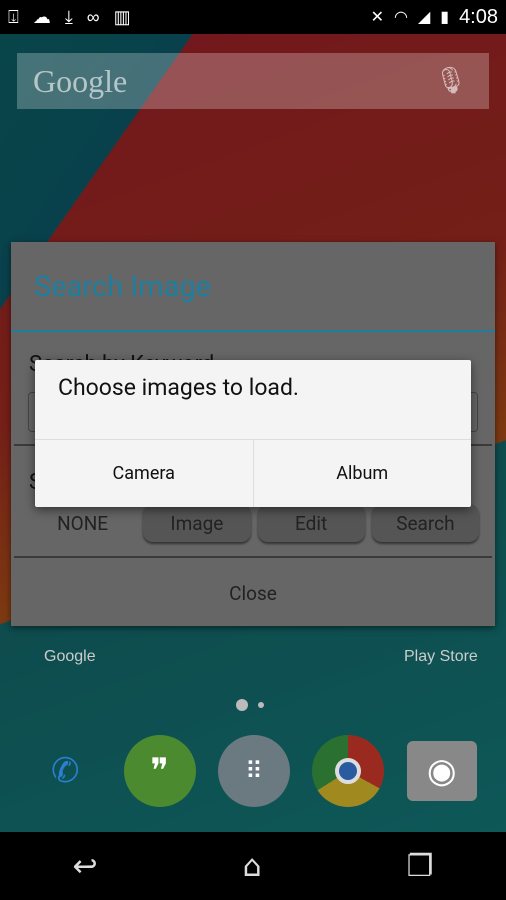  What do you see at coordinates (253, 557) in the screenshot?
I see `divider` at bounding box center [253, 557].